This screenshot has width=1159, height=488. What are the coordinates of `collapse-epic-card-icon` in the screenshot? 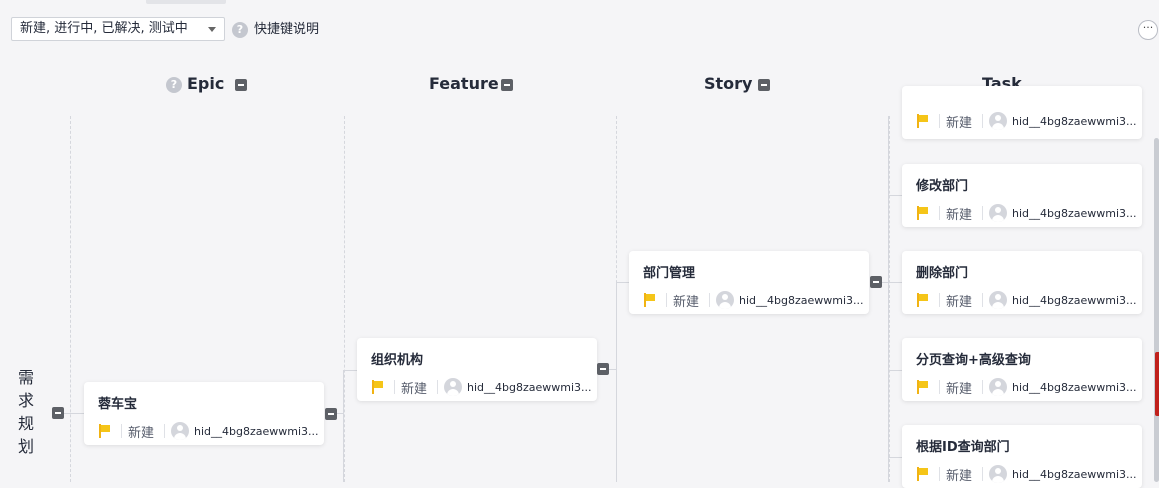 It's located at (331, 414).